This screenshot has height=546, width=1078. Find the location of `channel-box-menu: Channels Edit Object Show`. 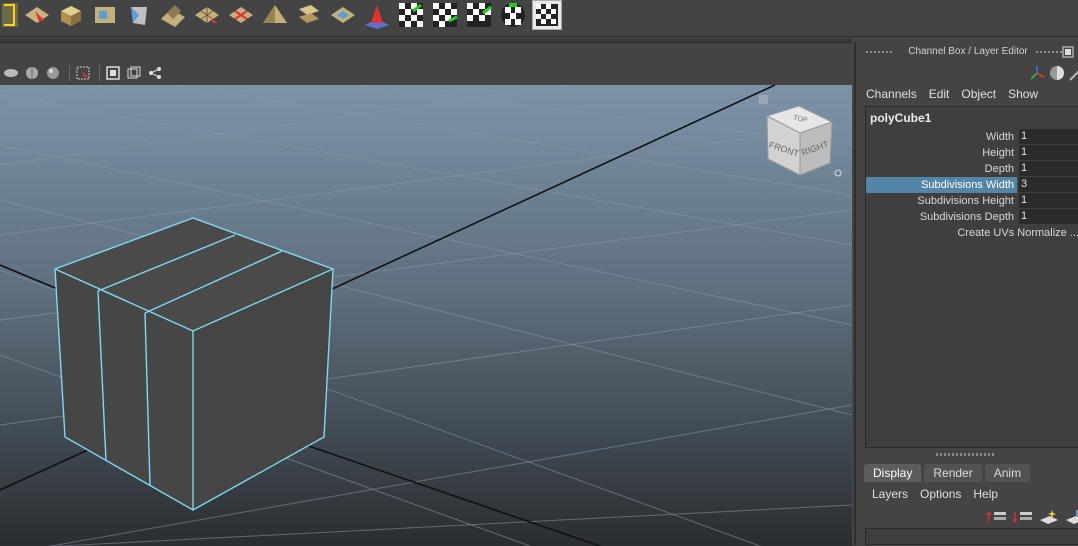

channel-box-menu: Channels Edit Object Show is located at coordinates (958, 94).